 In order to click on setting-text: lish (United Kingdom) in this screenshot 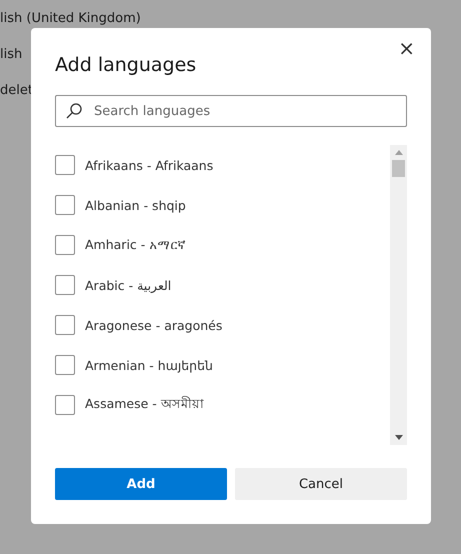, I will do `click(70, 19)`.